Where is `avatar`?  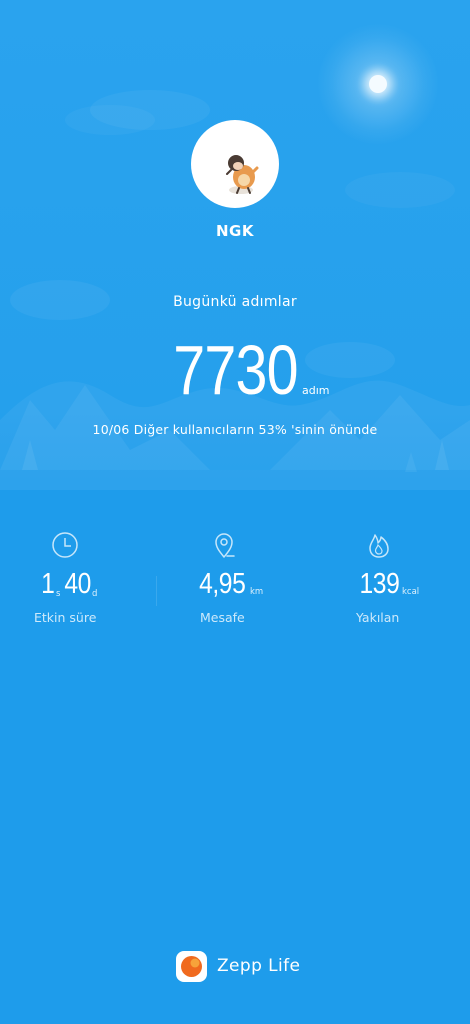
avatar is located at coordinates (235, 164).